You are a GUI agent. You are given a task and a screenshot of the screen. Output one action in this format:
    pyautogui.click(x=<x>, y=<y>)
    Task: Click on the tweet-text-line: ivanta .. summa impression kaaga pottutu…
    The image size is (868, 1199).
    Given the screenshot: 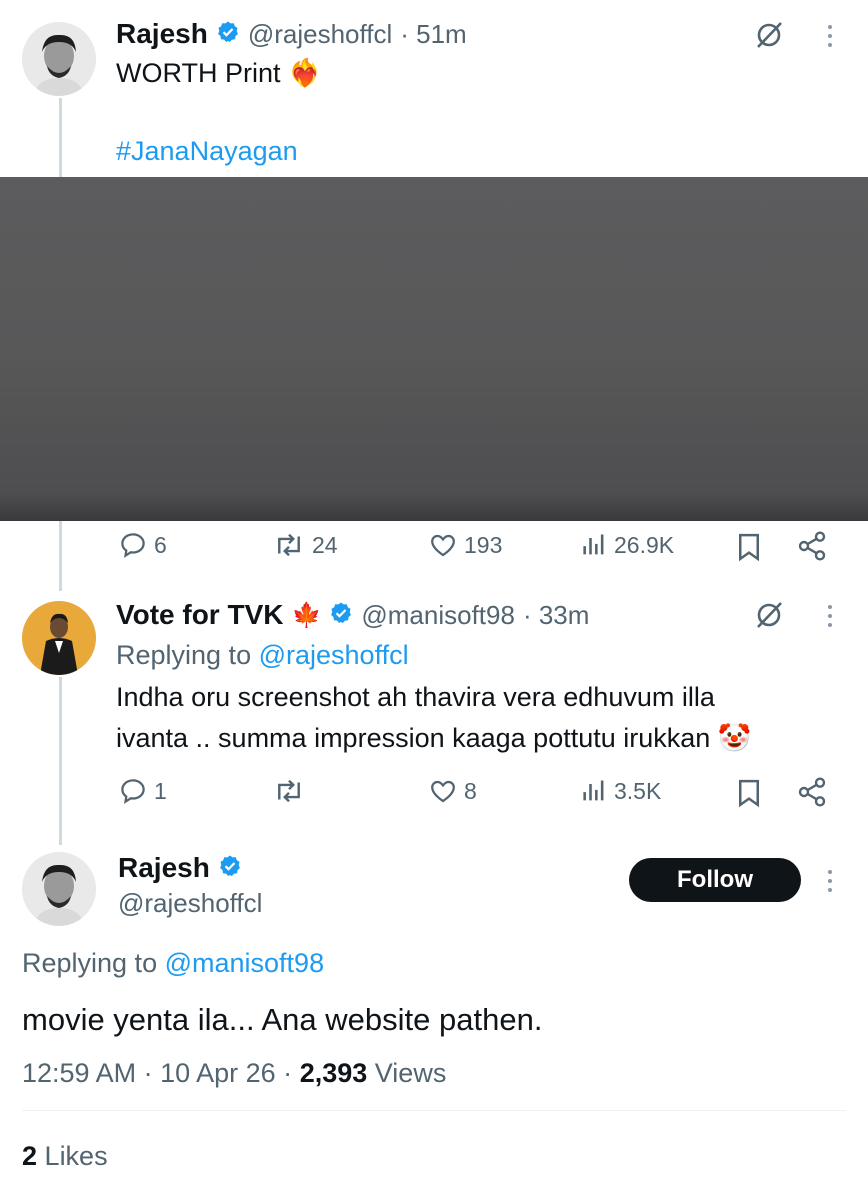 What is the action you would take?
    pyautogui.click(x=413, y=738)
    